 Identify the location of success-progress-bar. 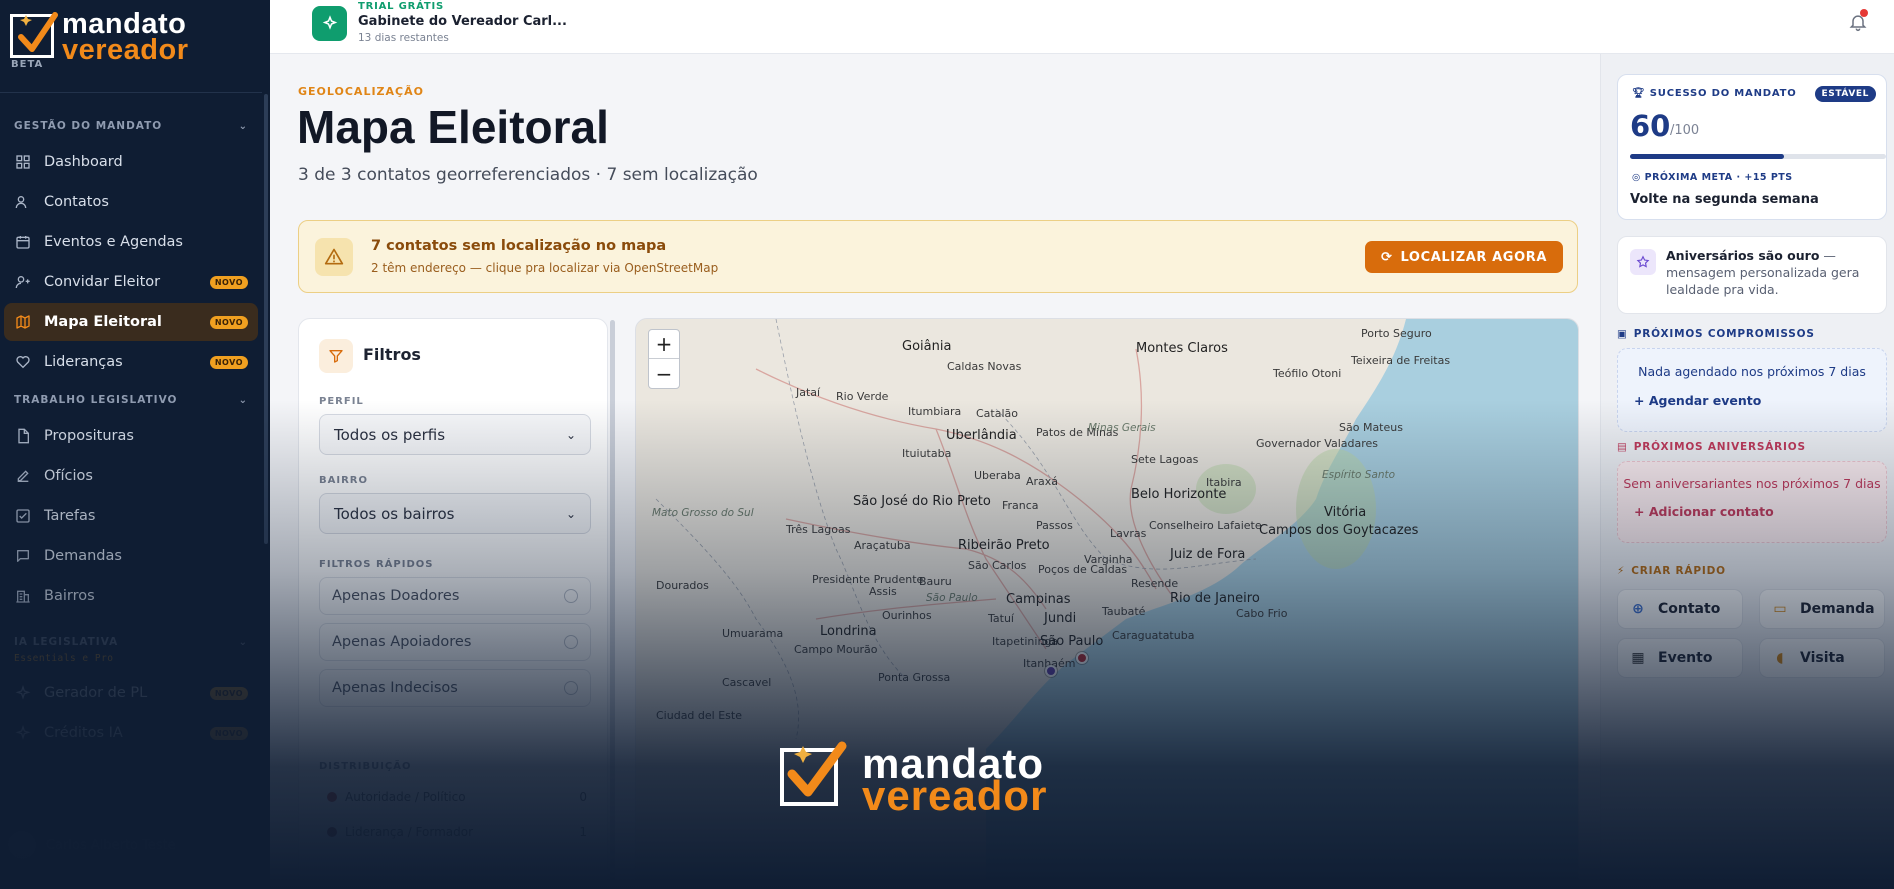
(1758, 156).